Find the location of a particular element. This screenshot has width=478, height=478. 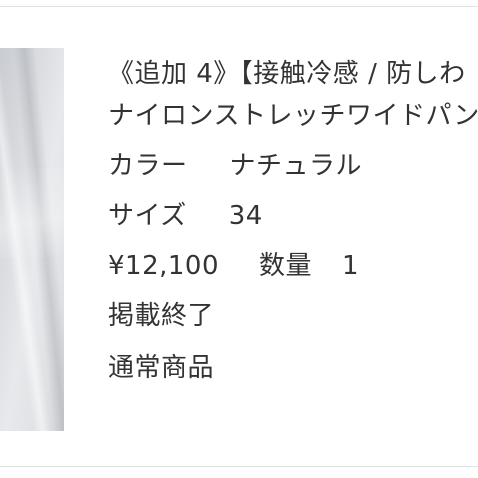

top-divider is located at coordinates (239, 6).